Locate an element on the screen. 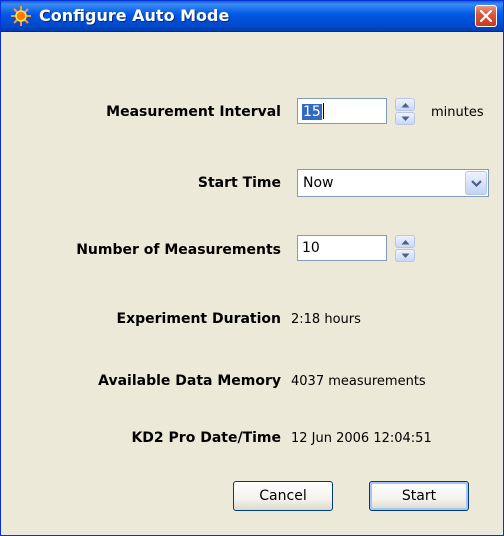  number-of-measurements-spinner is located at coordinates (405, 249).